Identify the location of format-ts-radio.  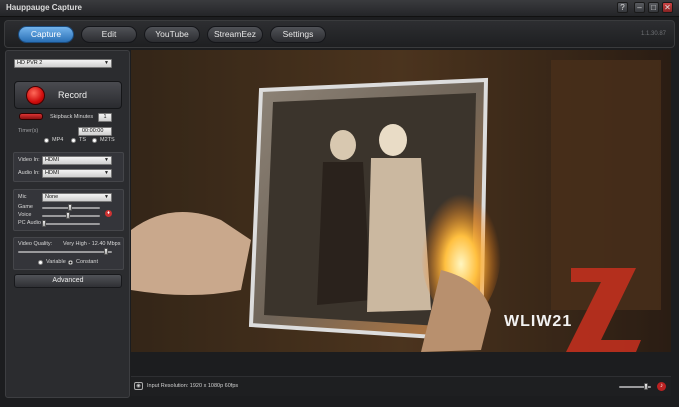
(73, 140).